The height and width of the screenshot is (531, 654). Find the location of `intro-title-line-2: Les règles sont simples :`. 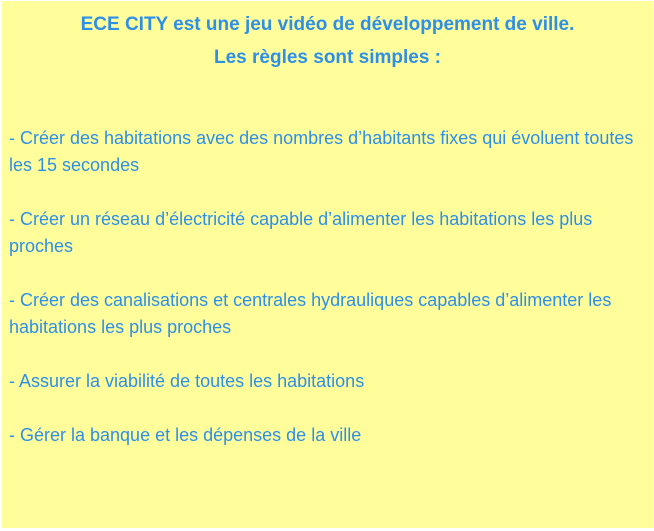

intro-title-line-2: Les règles sont simples : is located at coordinates (327, 57).